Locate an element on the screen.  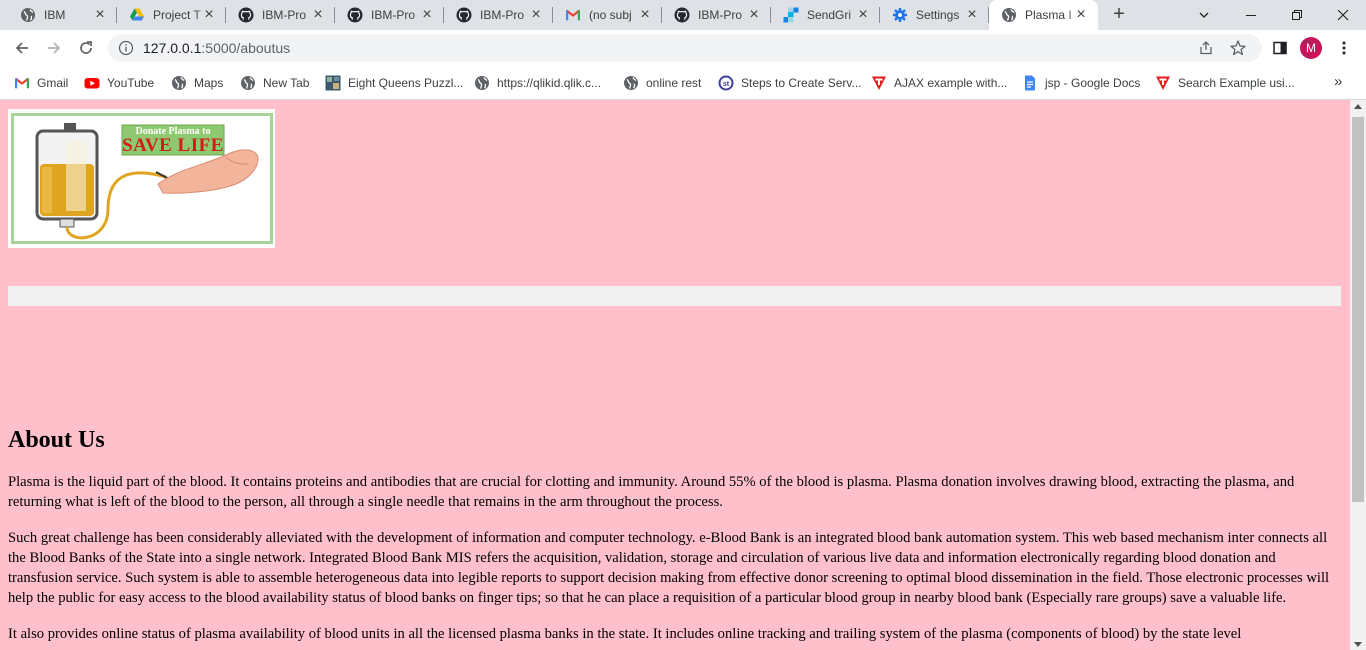
kebab-menu-icon is located at coordinates (1344, 48).